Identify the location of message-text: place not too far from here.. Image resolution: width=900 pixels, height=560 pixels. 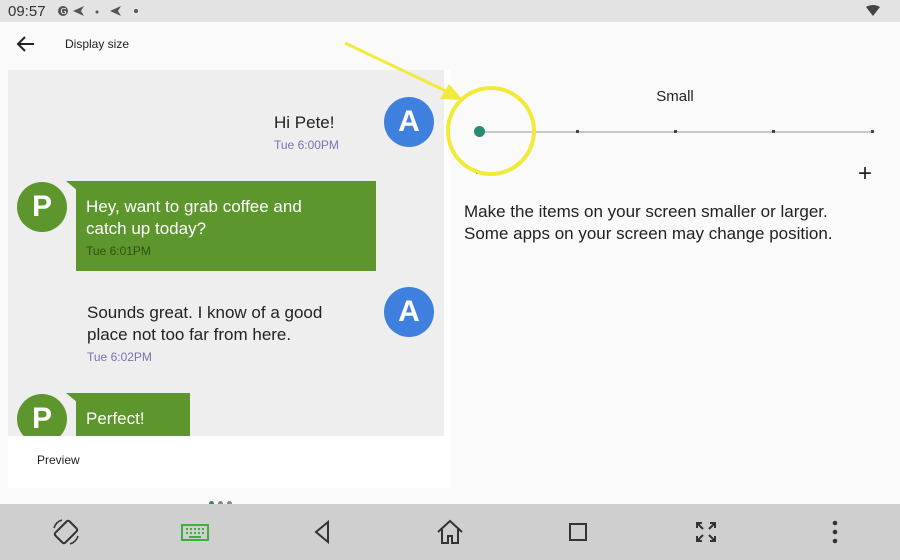
(189, 334).